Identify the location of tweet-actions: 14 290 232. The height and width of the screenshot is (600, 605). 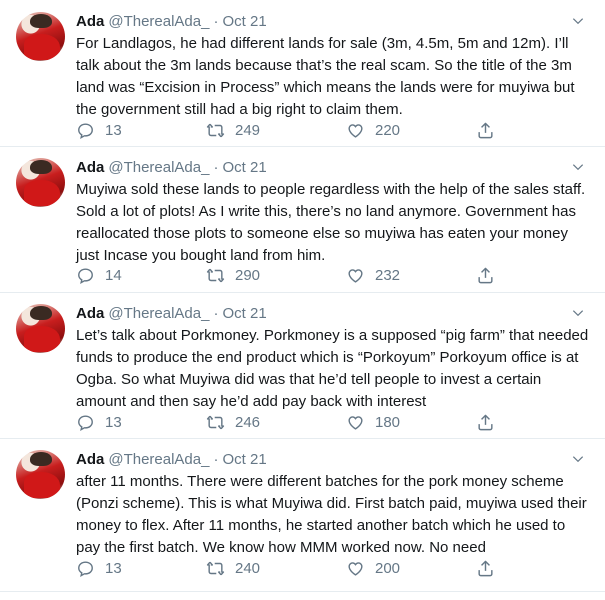
(296, 275).